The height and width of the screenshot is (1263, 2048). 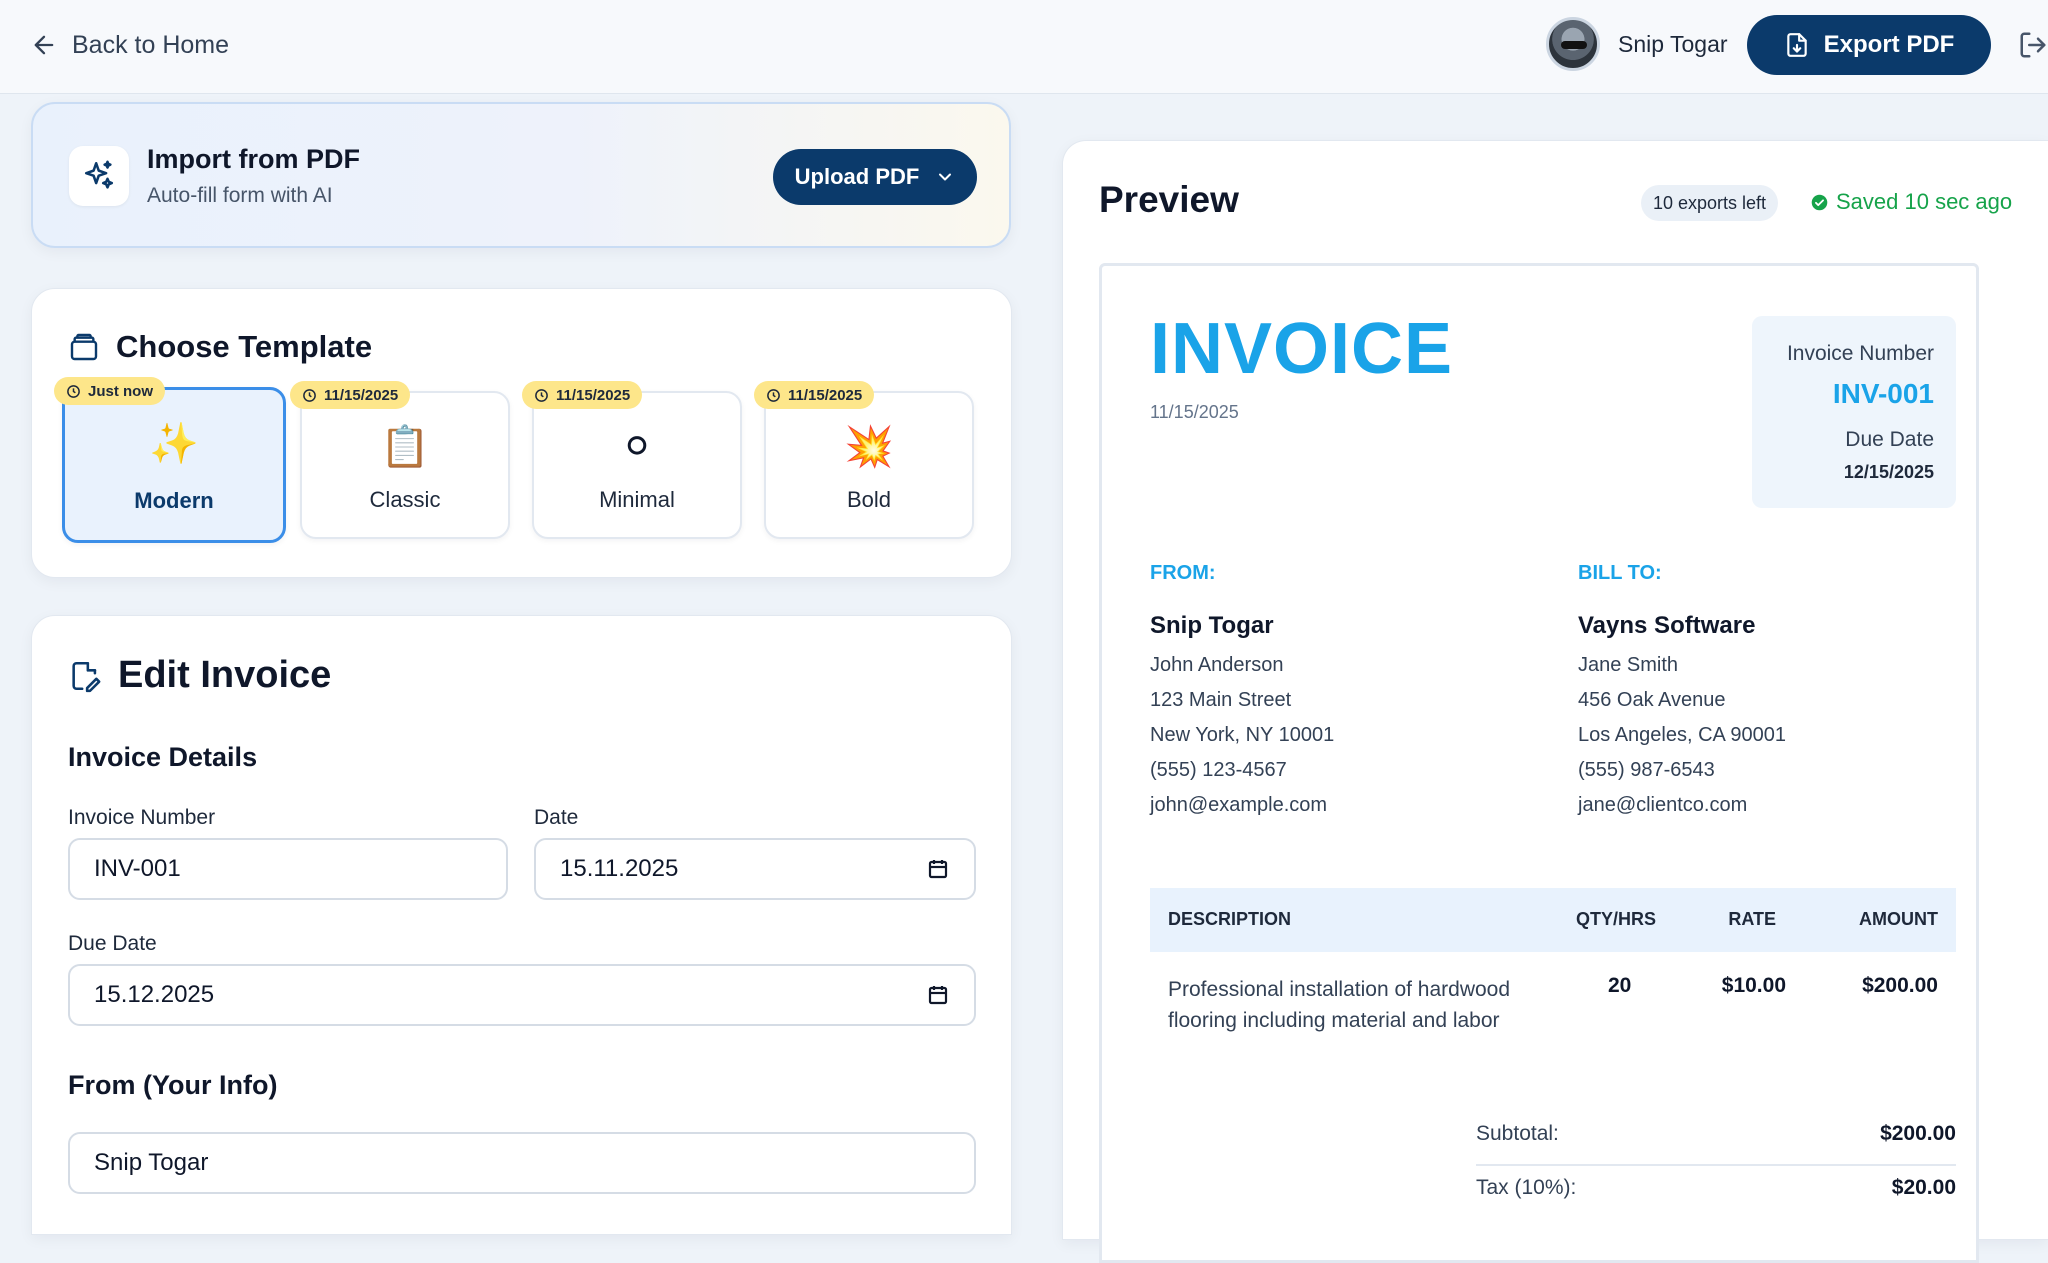 I want to click on avatar, so click(x=1573, y=44).